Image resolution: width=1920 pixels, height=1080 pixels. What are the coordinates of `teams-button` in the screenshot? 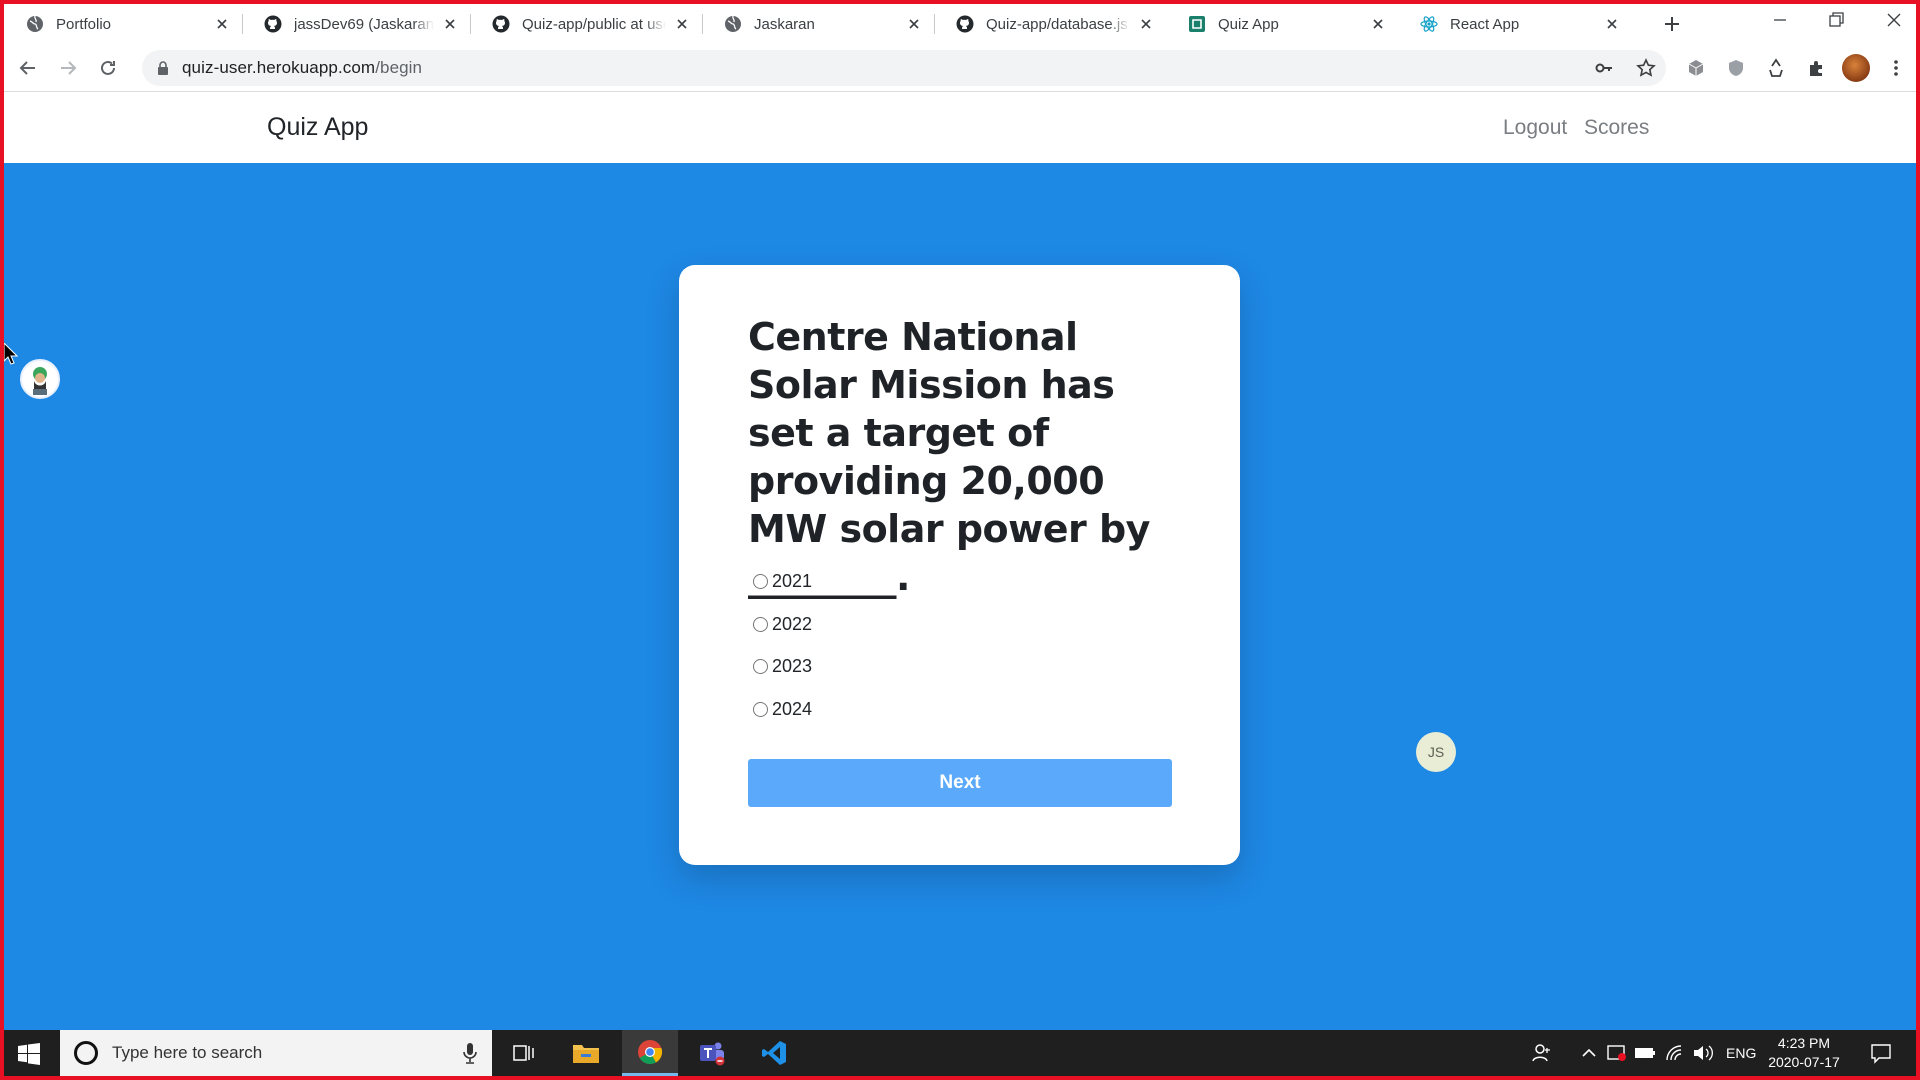 It's located at (712, 1053).